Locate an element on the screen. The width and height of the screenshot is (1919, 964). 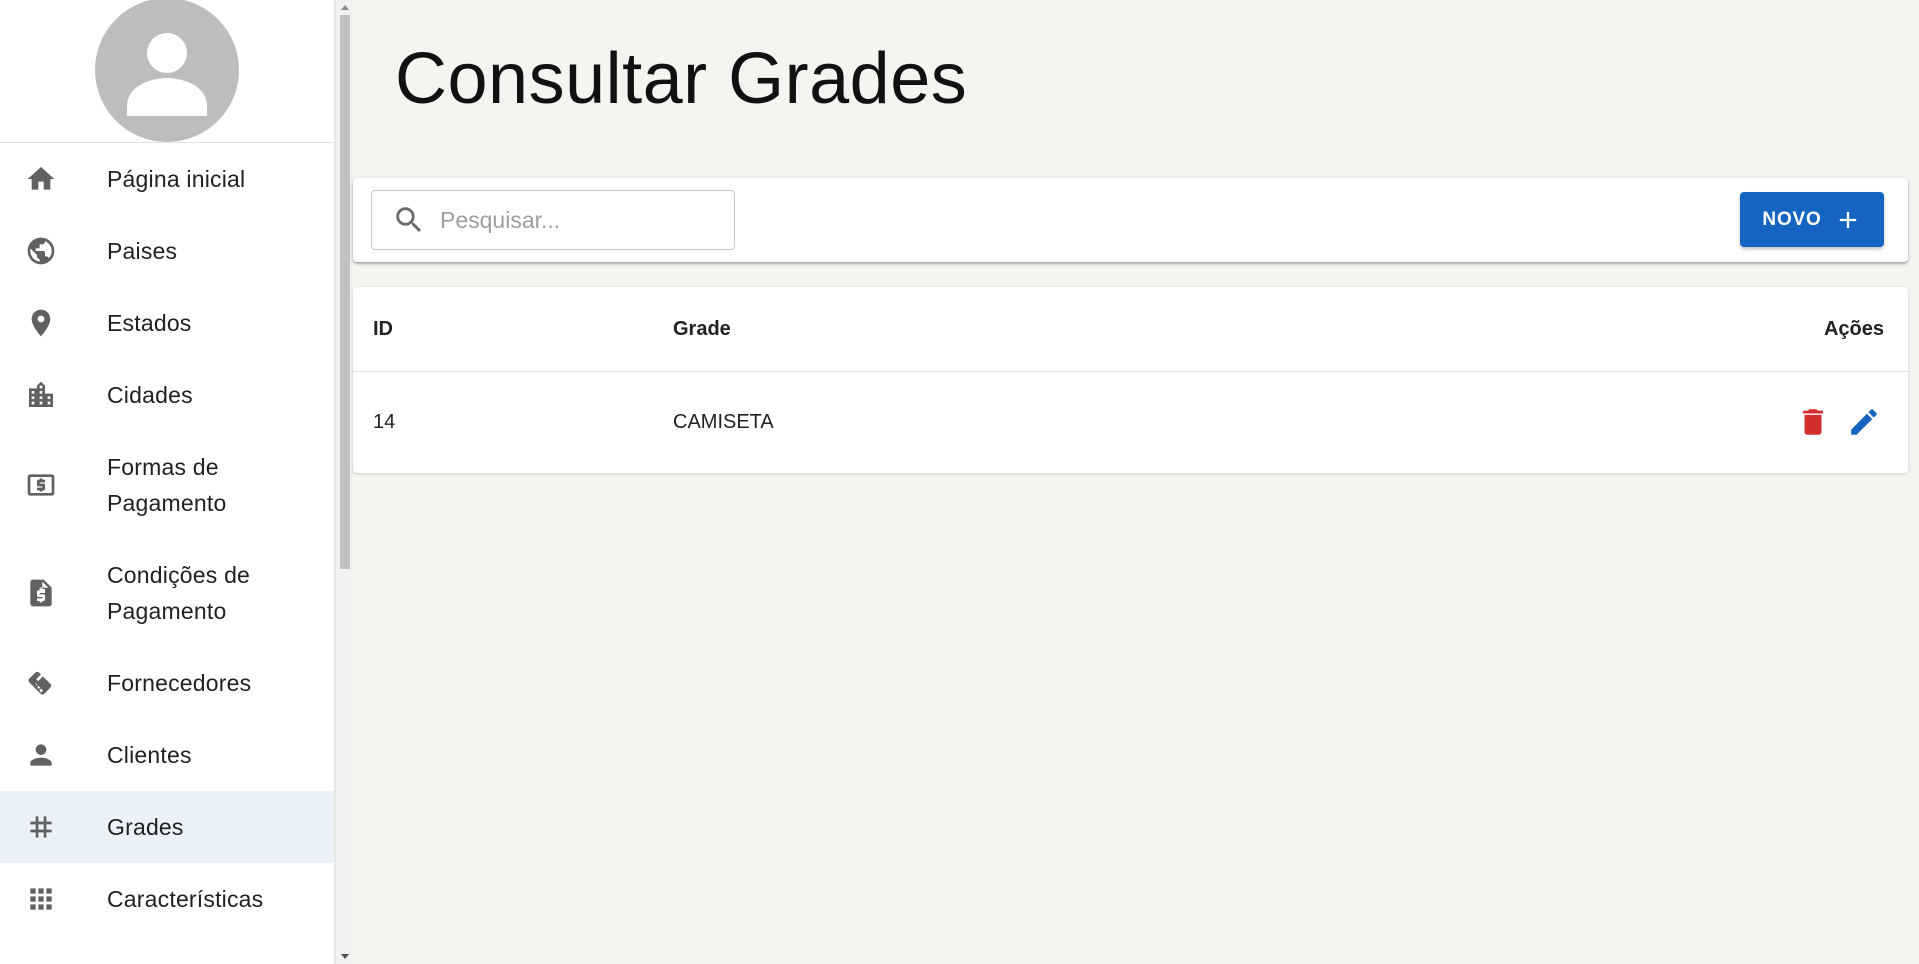
scrollbar-thumb is located at coordinates (345, 292).